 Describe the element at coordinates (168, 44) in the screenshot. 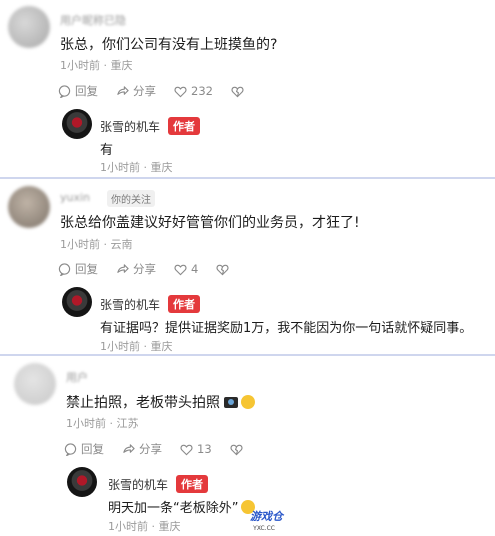

I see `comment-text: 张总，你们公司有没有上班摸鱼的?` at that location.